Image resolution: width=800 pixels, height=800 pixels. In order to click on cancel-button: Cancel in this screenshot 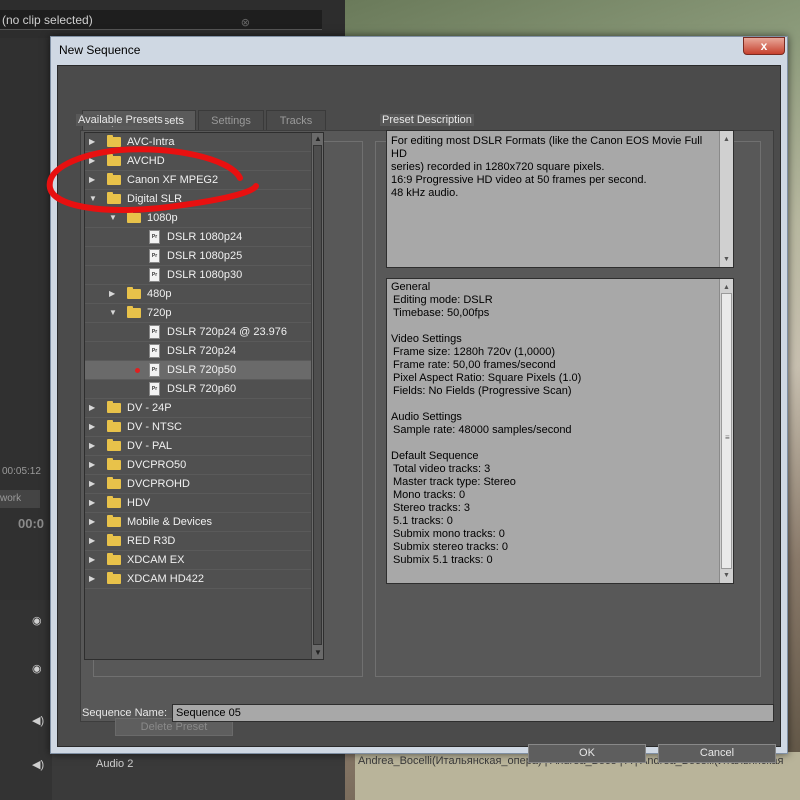, I will do `click(717, 753)`.